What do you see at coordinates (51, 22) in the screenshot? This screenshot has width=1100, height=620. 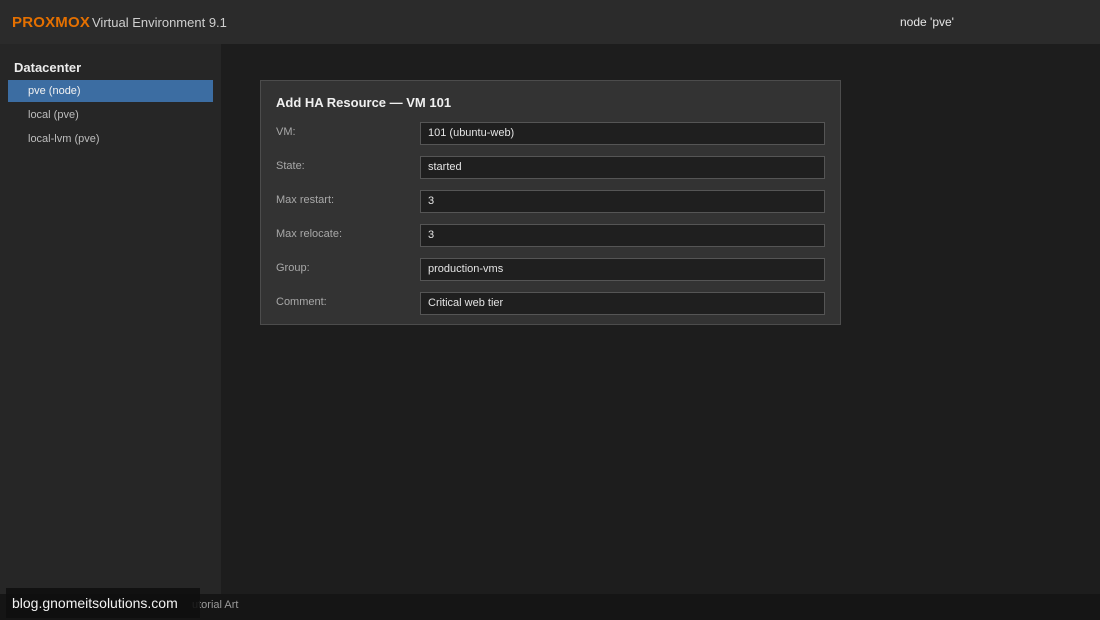 I see `brand-logo: PROXMOX` at bounding box center [51, 22].